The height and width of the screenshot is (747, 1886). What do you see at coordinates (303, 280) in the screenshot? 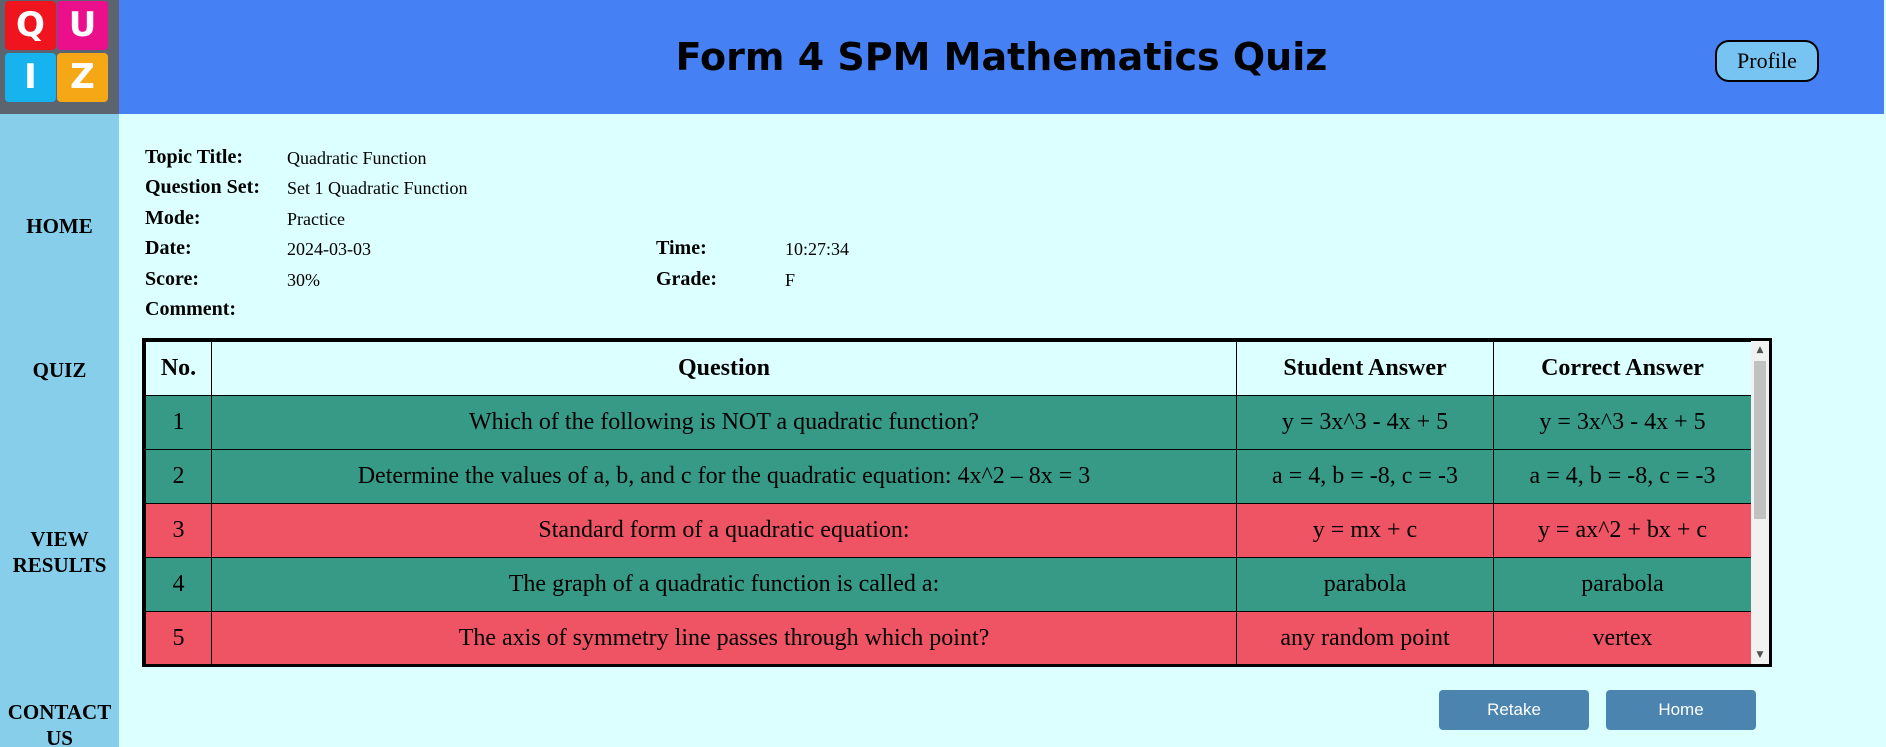
I see `score-value: 30%` at bounding box center [303, 280].